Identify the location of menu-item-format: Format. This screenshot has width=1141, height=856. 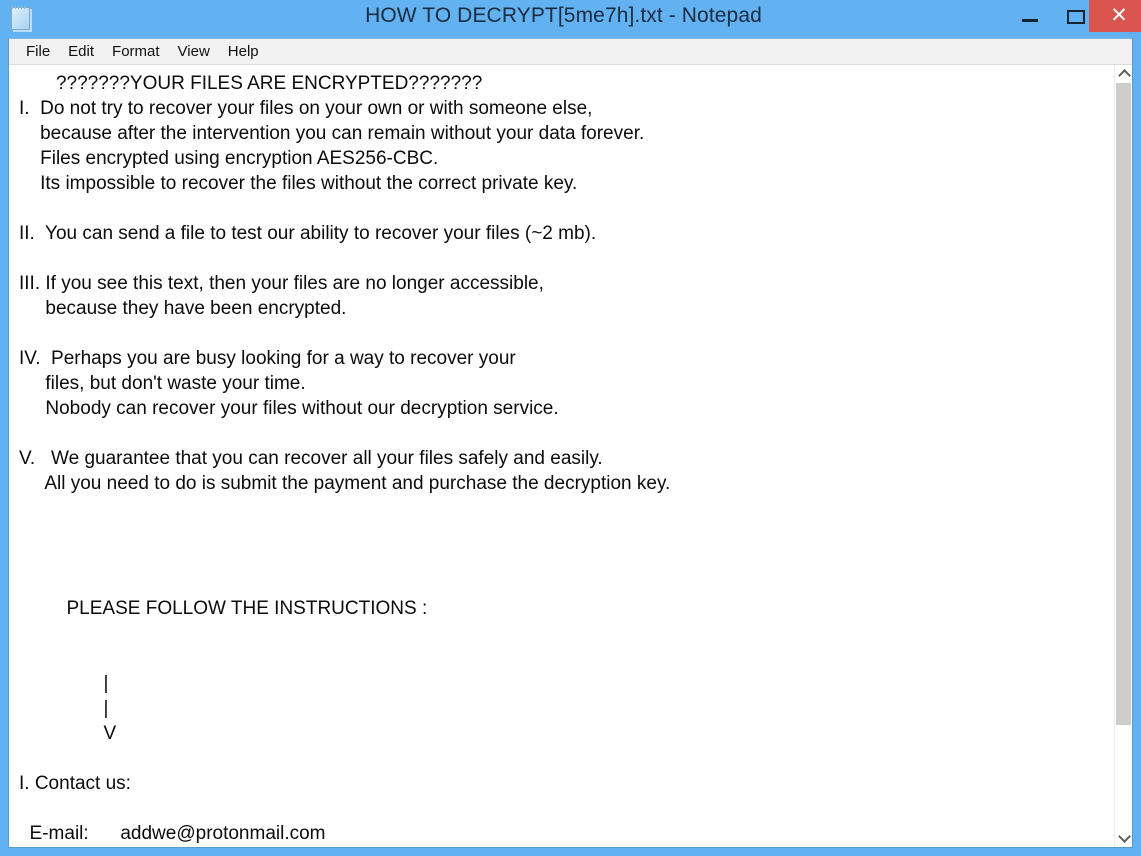
(136, 52).